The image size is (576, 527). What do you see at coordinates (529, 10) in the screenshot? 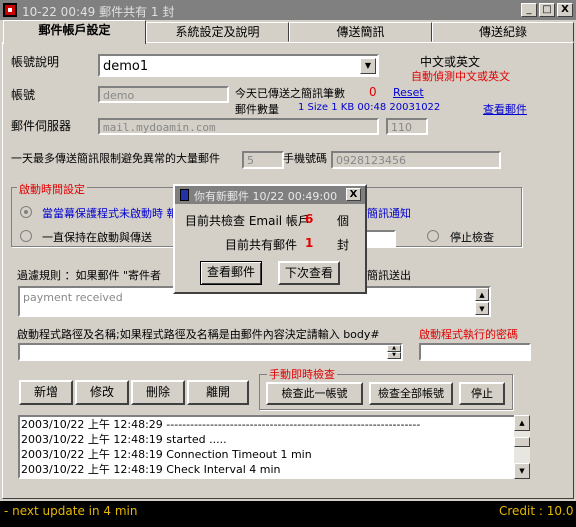
I see `minimize-button: _` at bounding box center [529, 10].